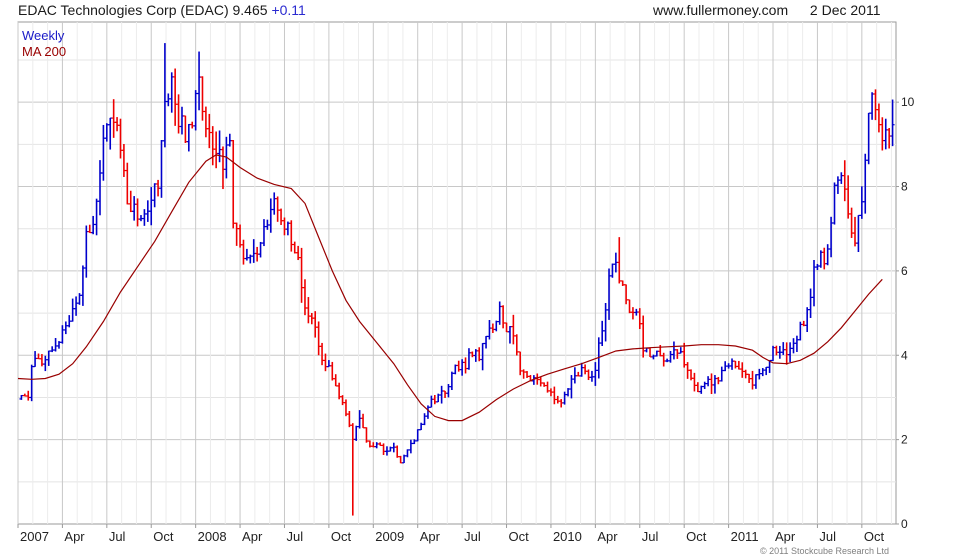 This screenshot has height=560, width=980. What do you see at coordinates (904, 524) in the screenshot?
I see `y-tick-label: 0` at bounding box center [904, 524].